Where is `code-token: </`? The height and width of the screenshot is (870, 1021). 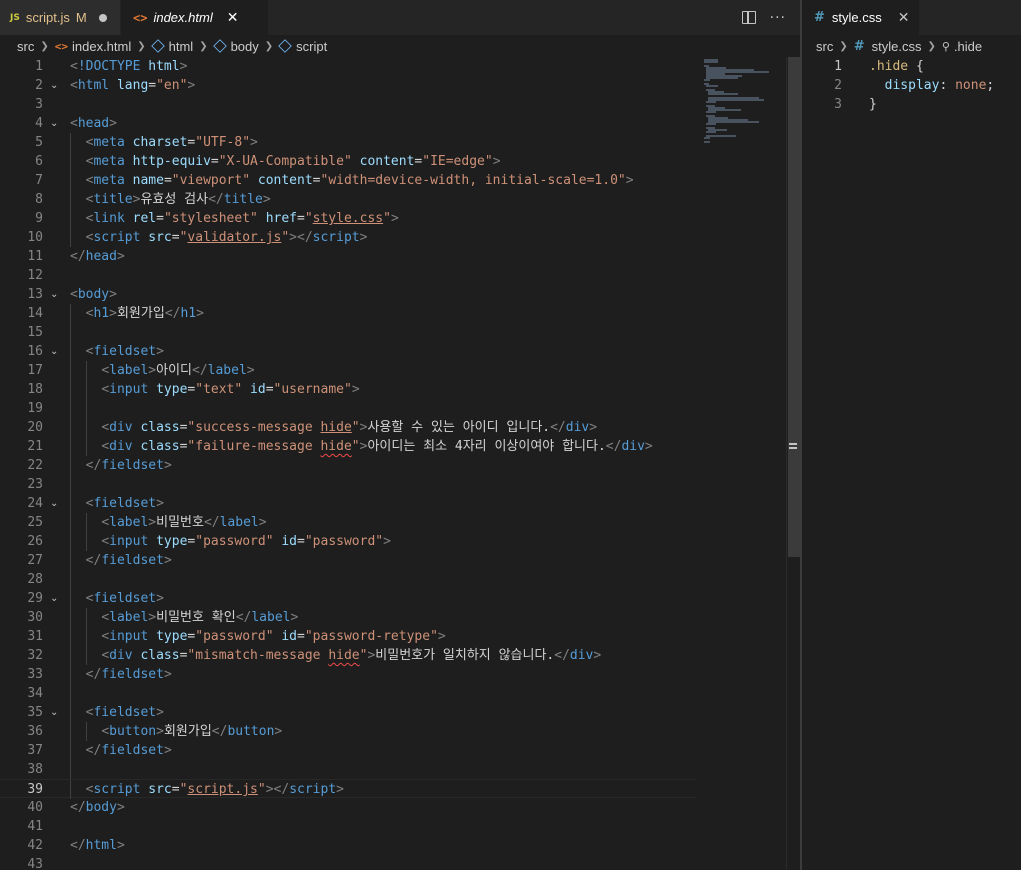 code-token: </ is located at coordinates (78, 807).